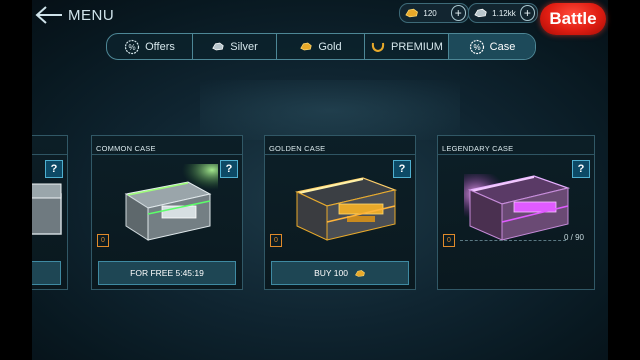 This screenshot has width=640, height=360. Describe the element at coordinates (48, 15) in the screenshot. I see `back-arrow-icon` at that location.